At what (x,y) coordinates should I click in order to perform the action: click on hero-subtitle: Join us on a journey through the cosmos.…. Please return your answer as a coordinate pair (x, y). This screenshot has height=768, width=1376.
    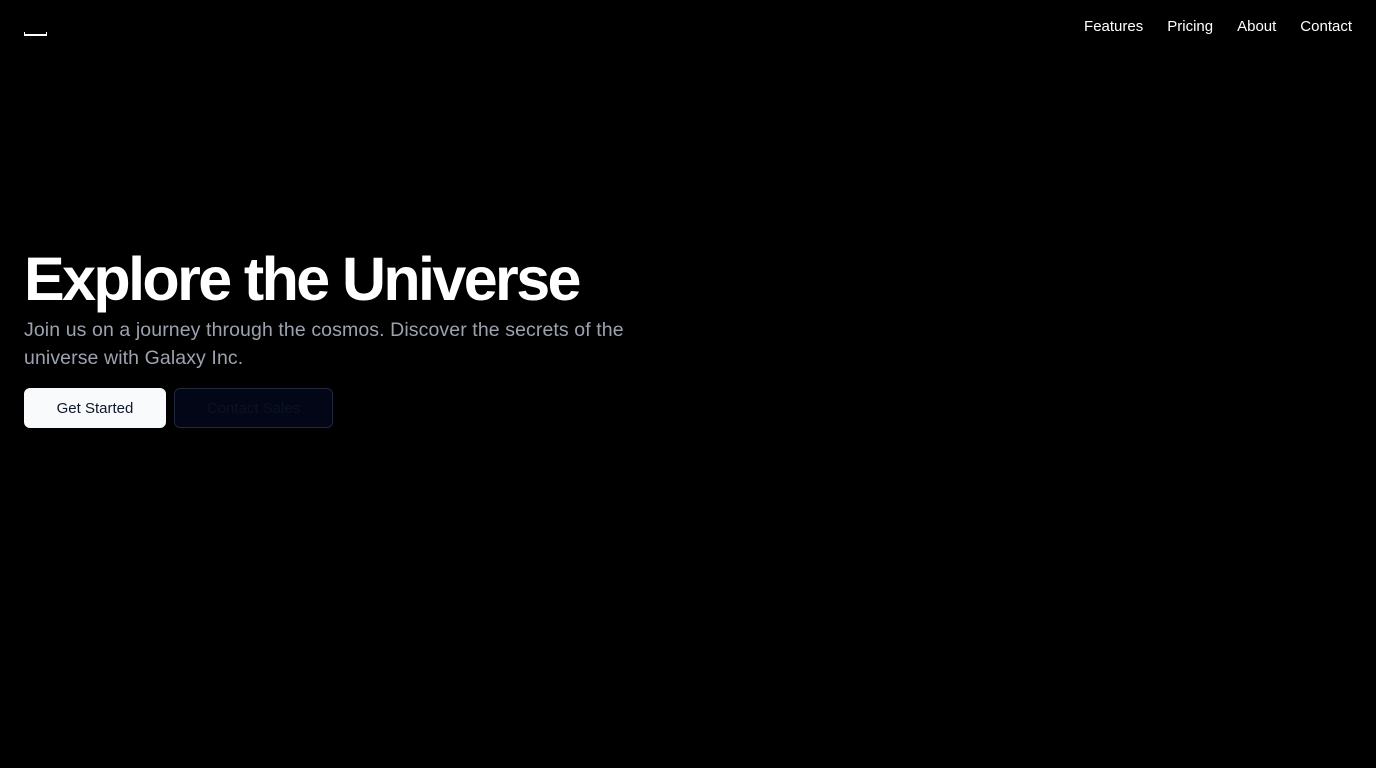
    Looking at the image, I should click on (324, 344).